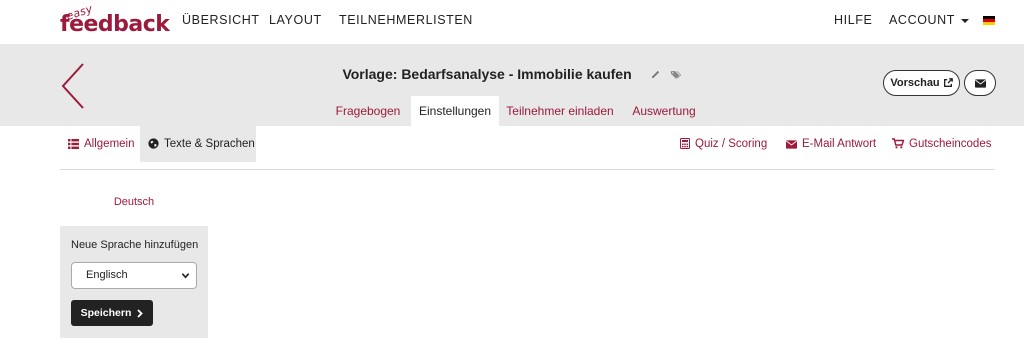 This screenshot has height=353, width=1024. Describe the element at coordinates (731, 144) in the screenshot. I see `subnav-quiz-label: Quiz / Scoring` at that location.